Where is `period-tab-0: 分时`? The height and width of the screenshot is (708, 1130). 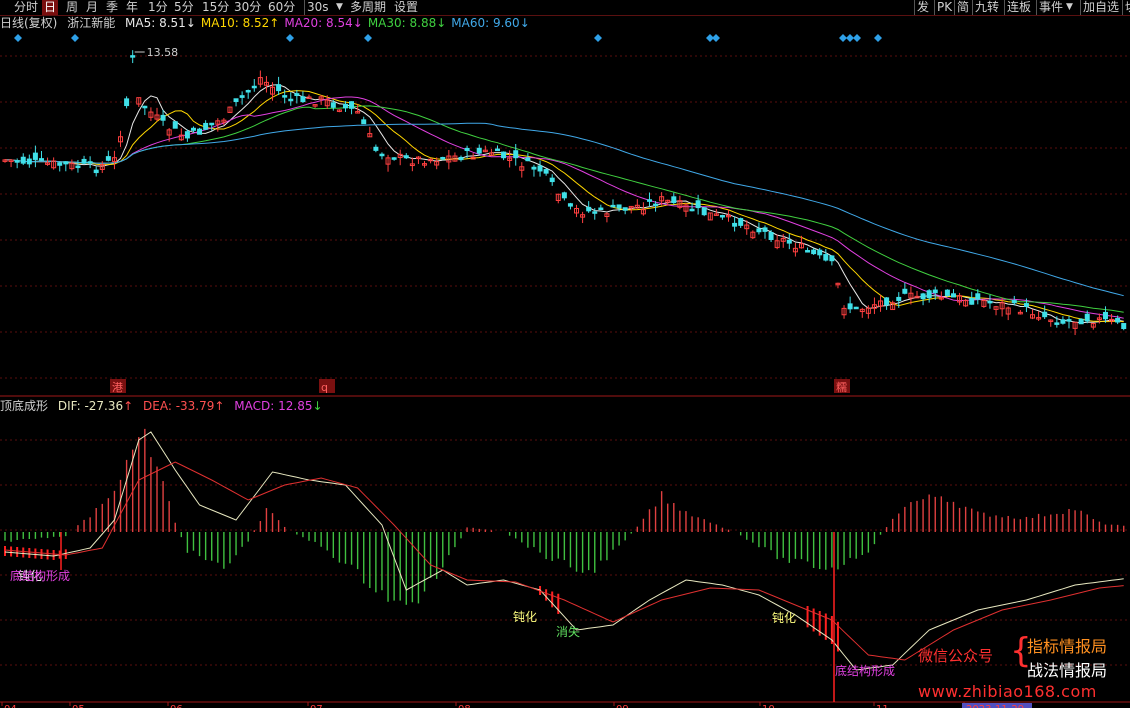 period-tab-0: 分时 is located at coordinates (26, 7).